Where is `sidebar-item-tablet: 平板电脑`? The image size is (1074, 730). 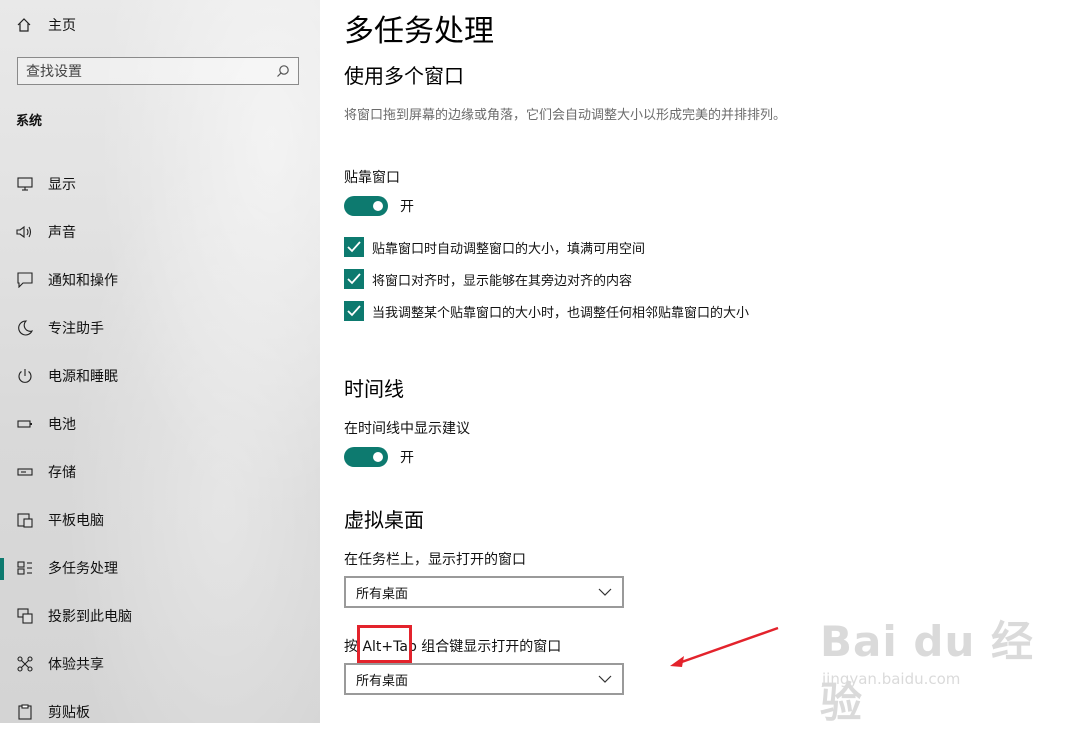
sidebar-item-tablet: 平板电脑 is located at coordinates (160, 520).